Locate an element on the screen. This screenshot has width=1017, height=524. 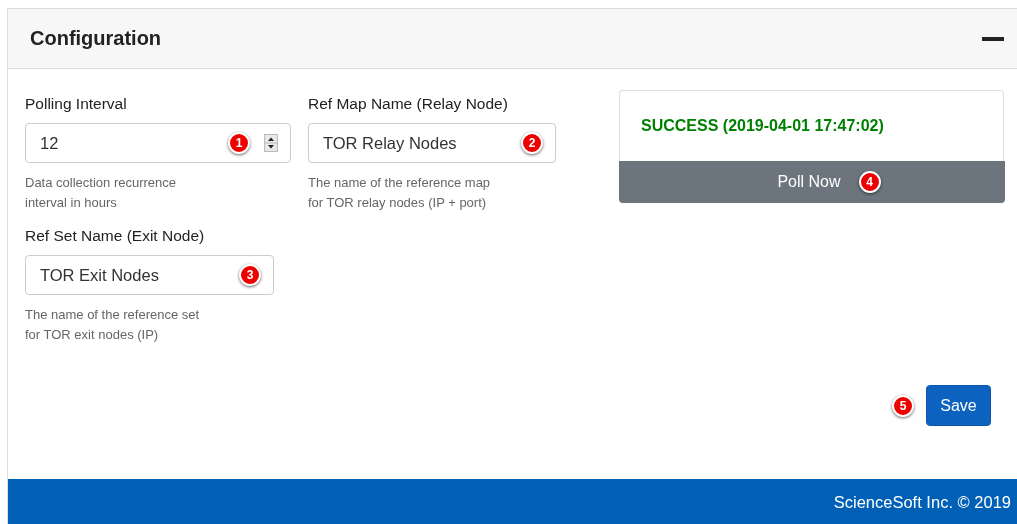
field-value: TOR Exit Nodes is located at coordinates (100, 275).